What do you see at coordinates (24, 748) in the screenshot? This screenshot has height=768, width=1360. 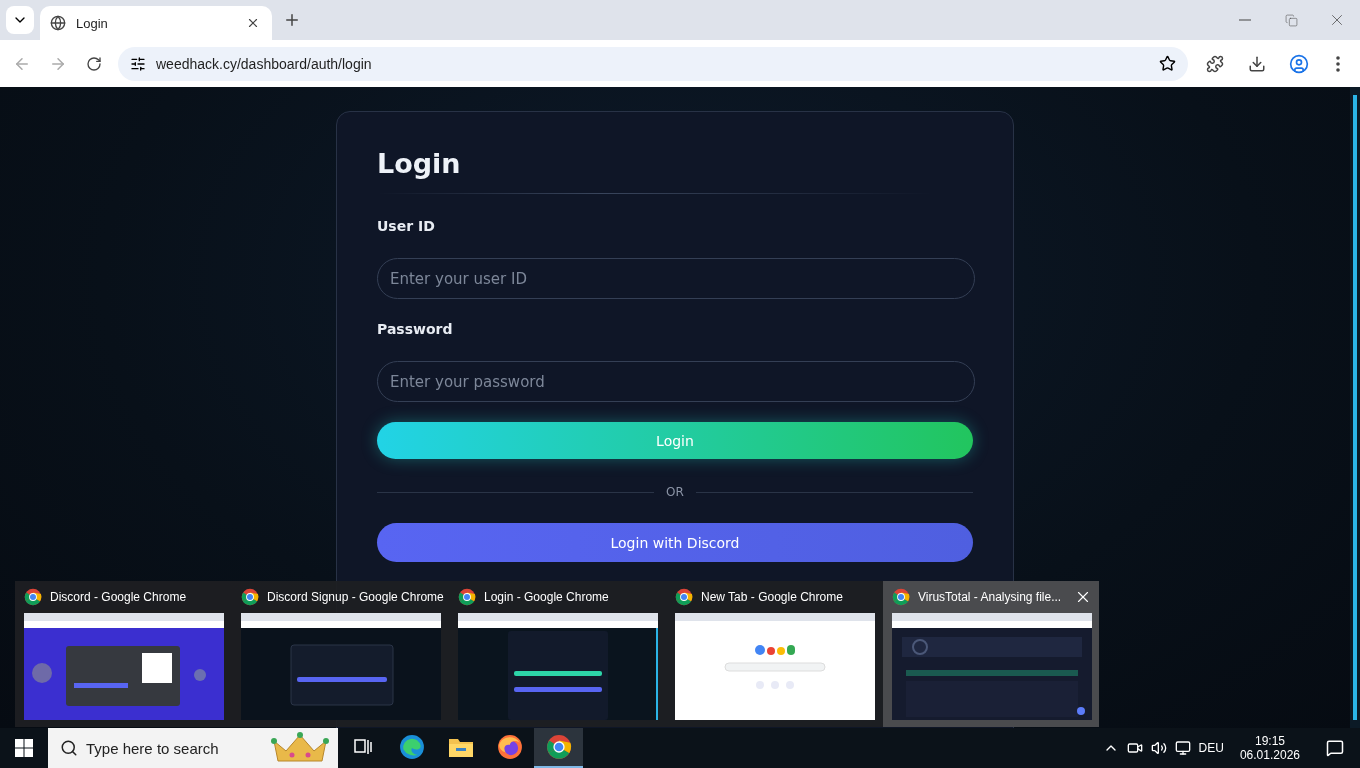 I see `windows-icon` at bounding box center [24, 748].